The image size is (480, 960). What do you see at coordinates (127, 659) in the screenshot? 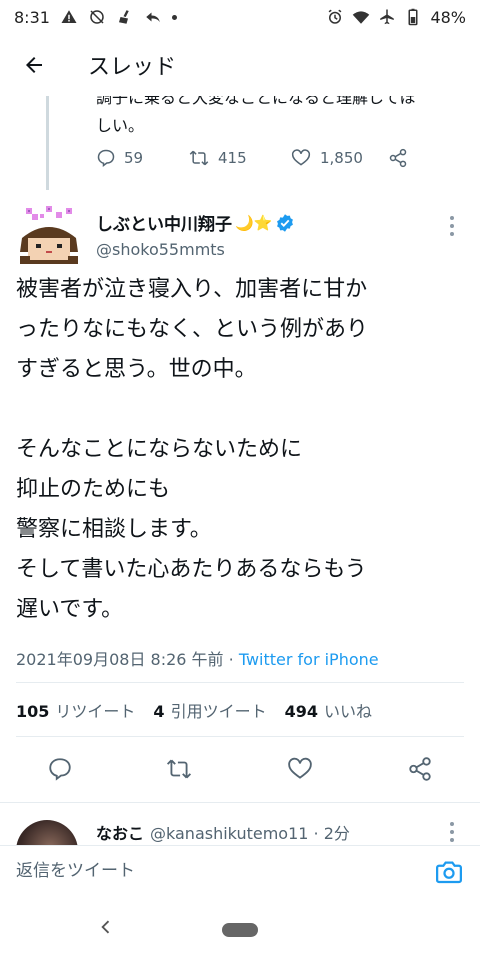
I see `tweet-timestamp: 2021年09月08日 8:26 午前 ·` at bounding box center [127, 659].